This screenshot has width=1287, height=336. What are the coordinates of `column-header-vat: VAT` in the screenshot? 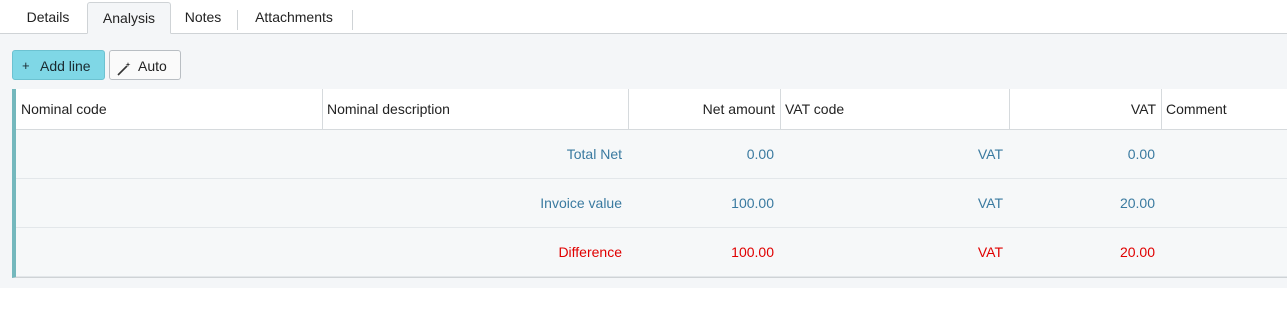 It's located at (1085, 109).